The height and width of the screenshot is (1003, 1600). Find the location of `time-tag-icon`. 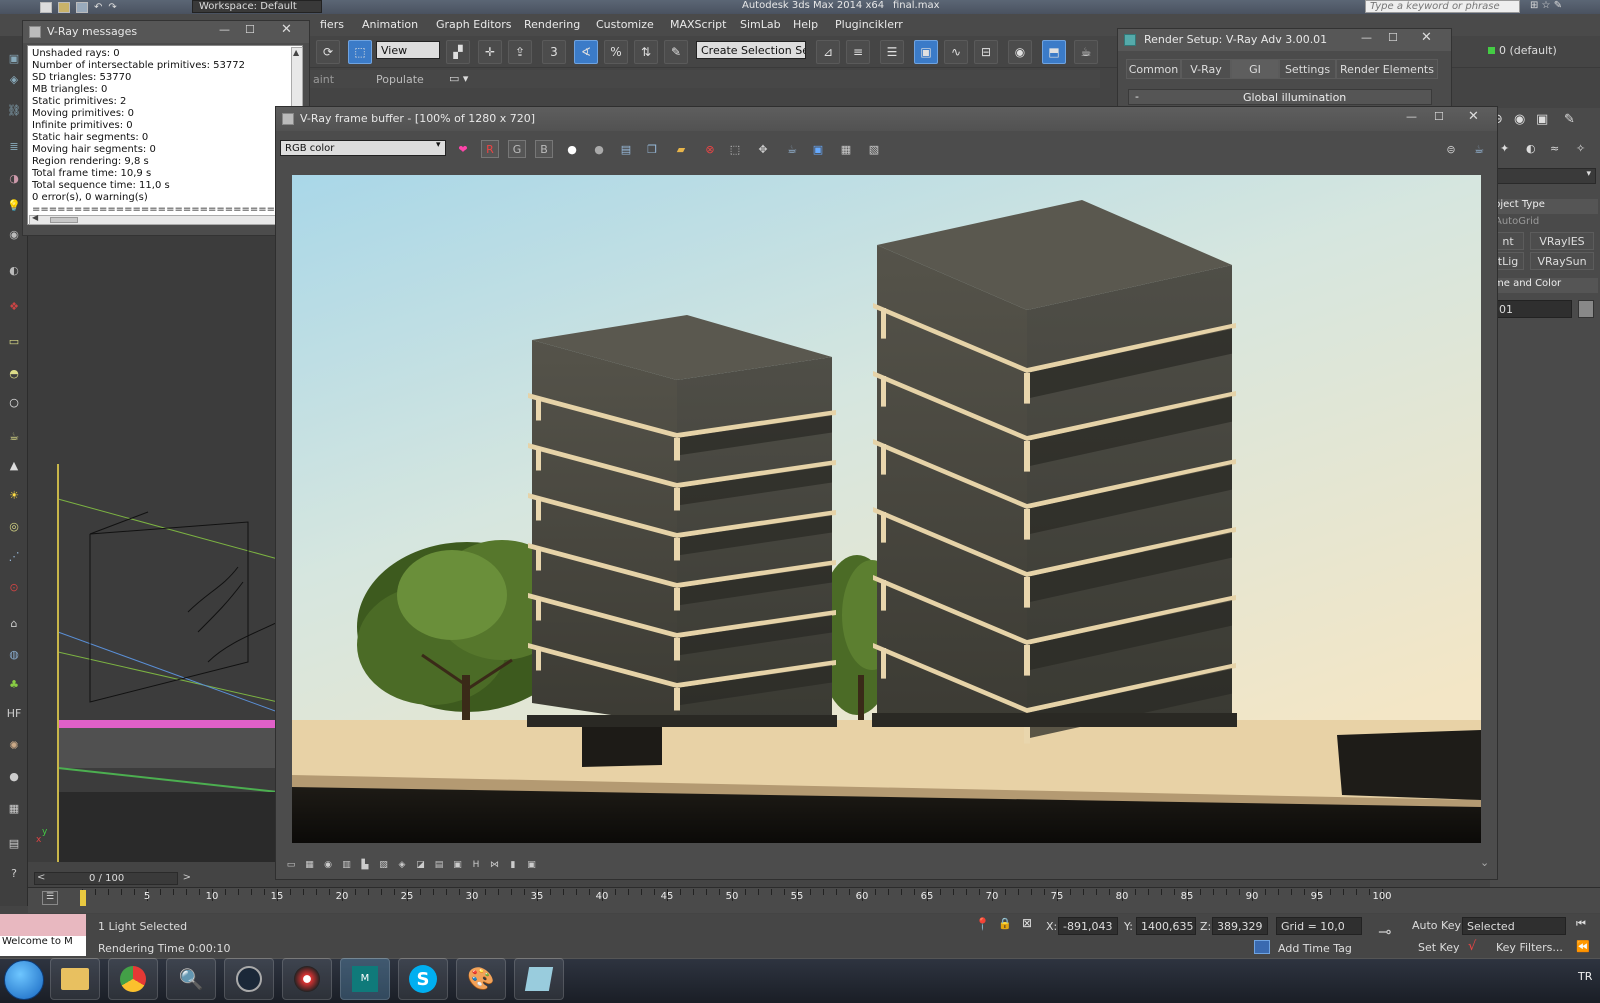

time-tag-icon is located at coordinates (1262, 947).